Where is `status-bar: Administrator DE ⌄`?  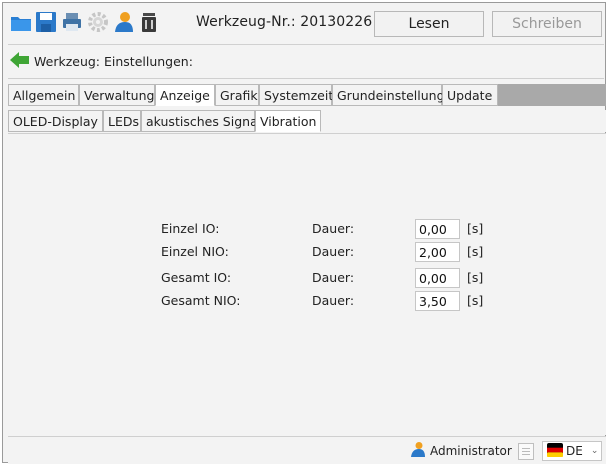
status-bar: Administrator DE ⌄ is located at coordinates (307, 450).